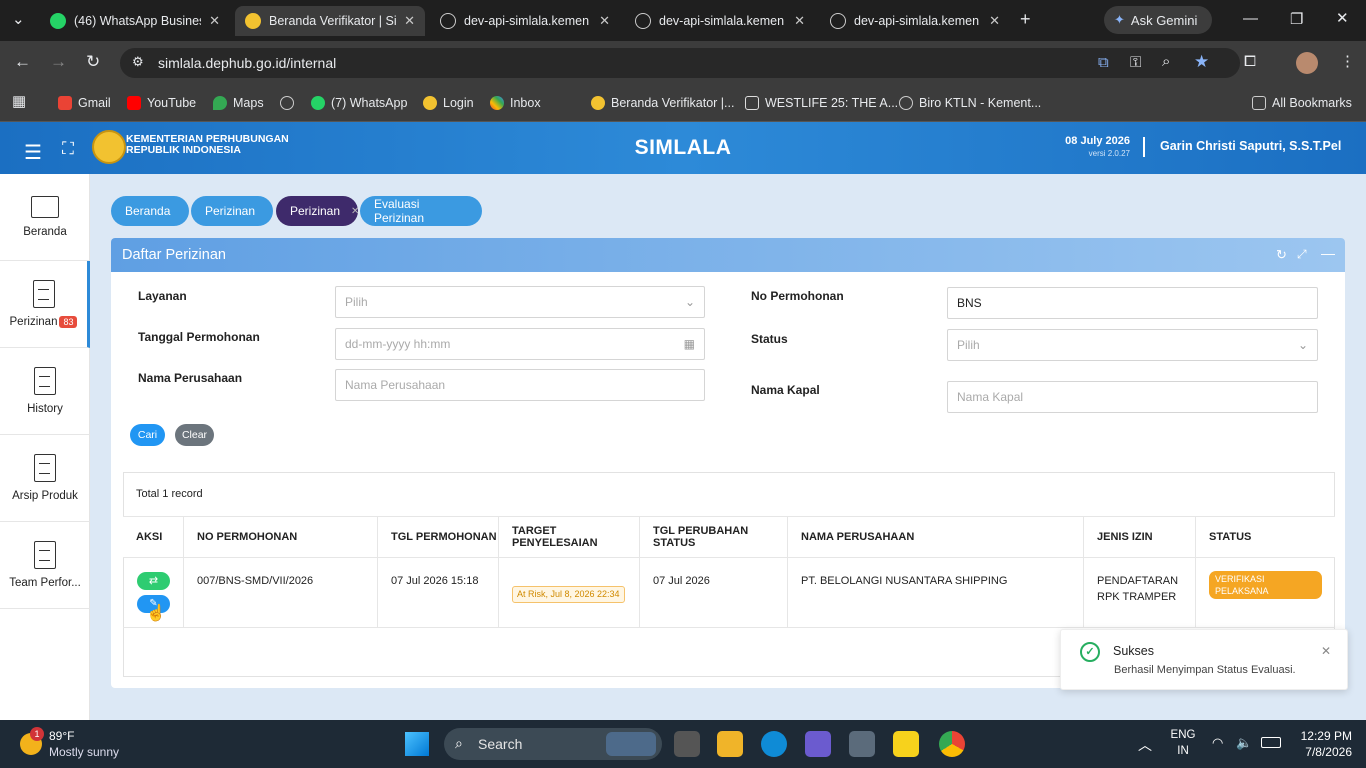 The width and height of the screenshot is (1366, 768). Describe the element at coordinates (438, 537) in the screenshot. I see `column-header: TGL PERMOHONAN` at that location.